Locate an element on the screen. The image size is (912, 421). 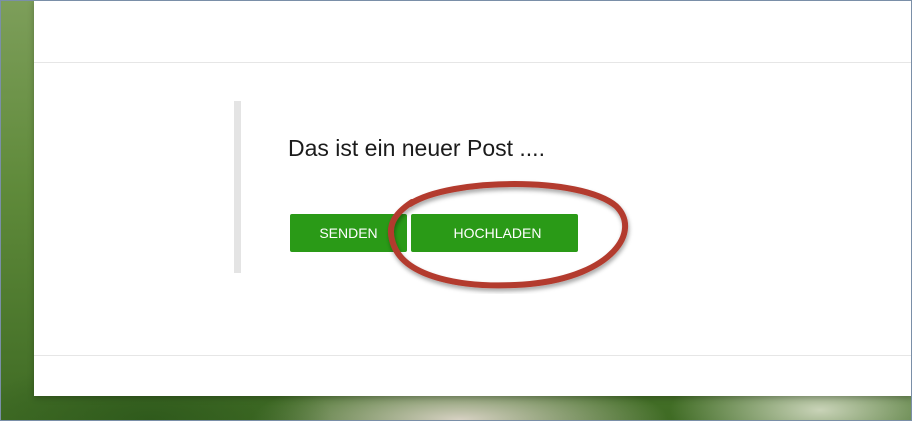
card-footer-divider is located at coordinates (473, 355).